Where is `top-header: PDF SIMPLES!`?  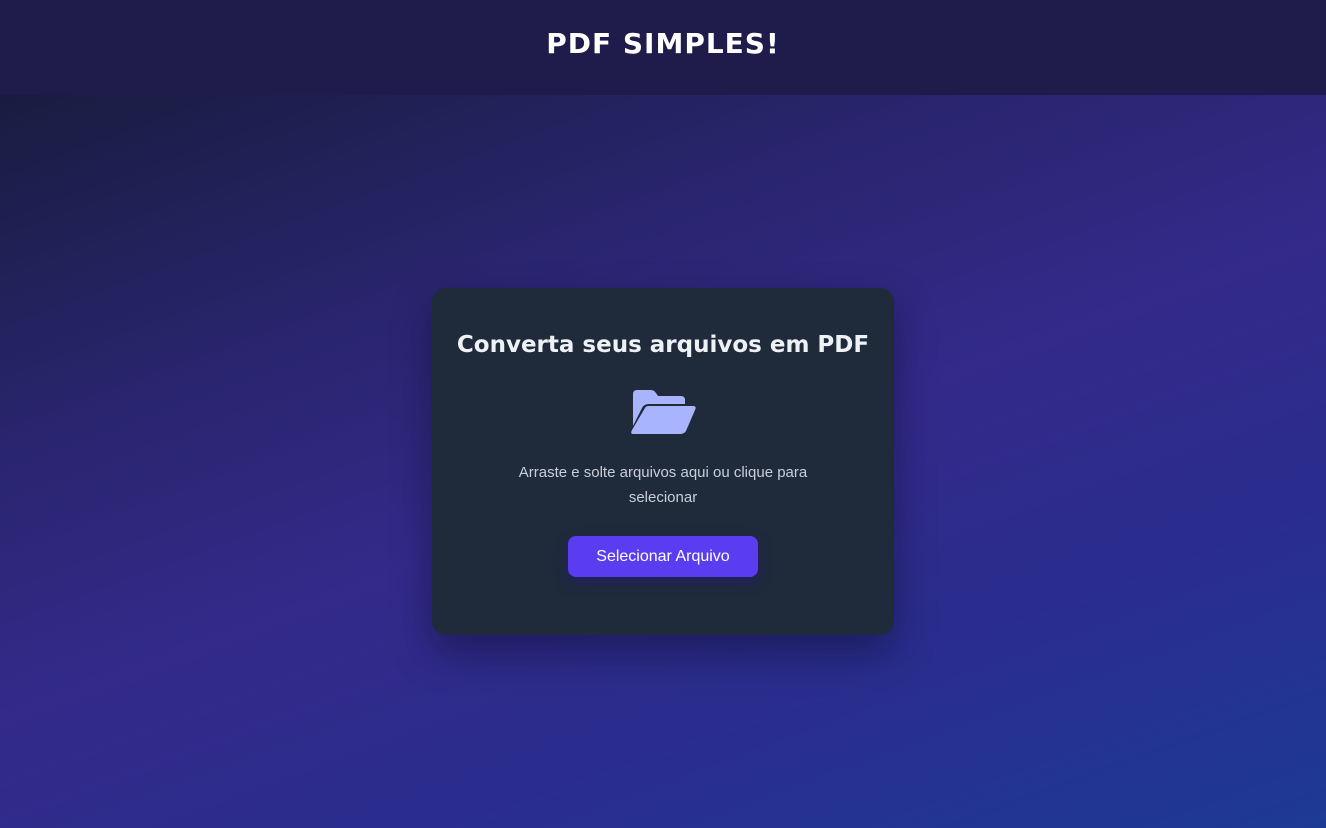
top-header: PDF SIMPLES! is located at coordinates (663, 47).